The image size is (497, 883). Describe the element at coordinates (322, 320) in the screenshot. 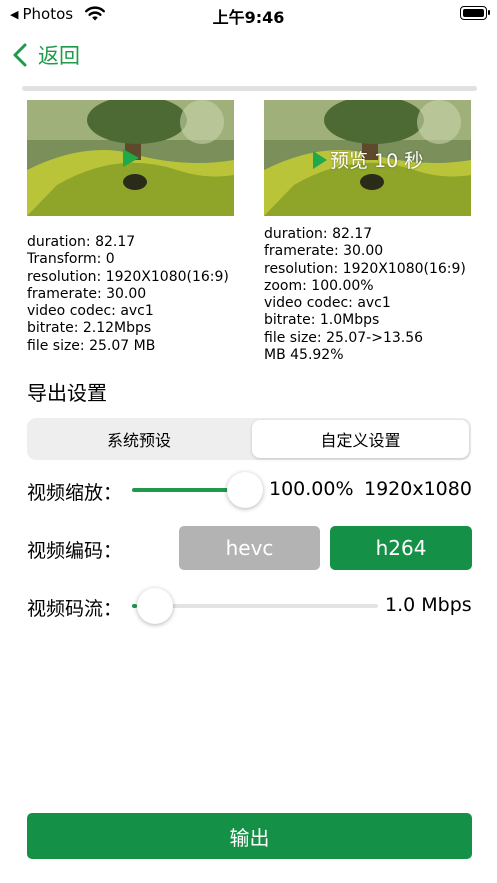

I see `output-bitrate: bitrate: 1.0Mbps` at that location.